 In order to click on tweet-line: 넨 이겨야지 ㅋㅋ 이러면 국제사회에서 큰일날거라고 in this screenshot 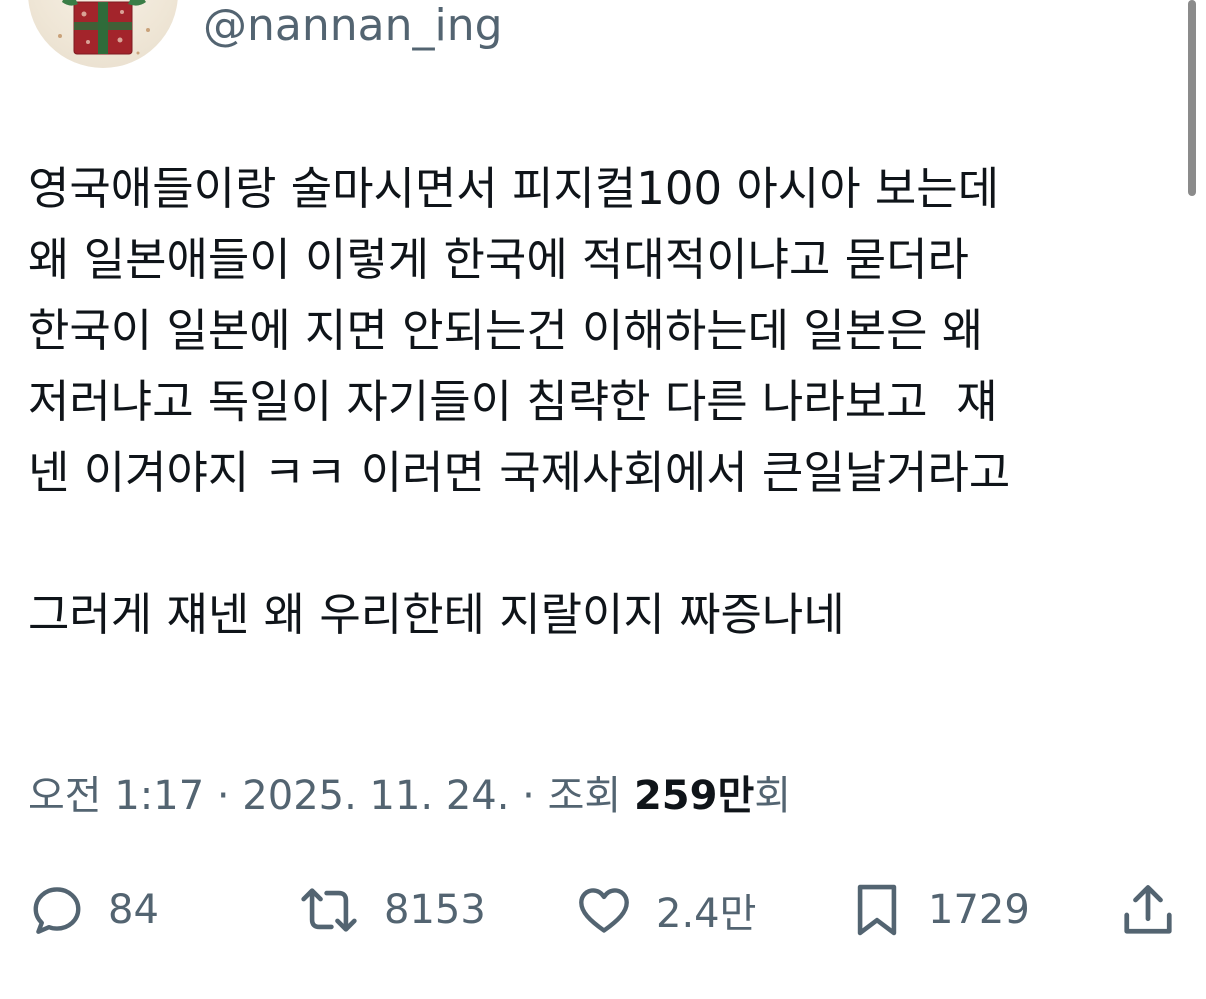, I will do `click(519, 472)`.